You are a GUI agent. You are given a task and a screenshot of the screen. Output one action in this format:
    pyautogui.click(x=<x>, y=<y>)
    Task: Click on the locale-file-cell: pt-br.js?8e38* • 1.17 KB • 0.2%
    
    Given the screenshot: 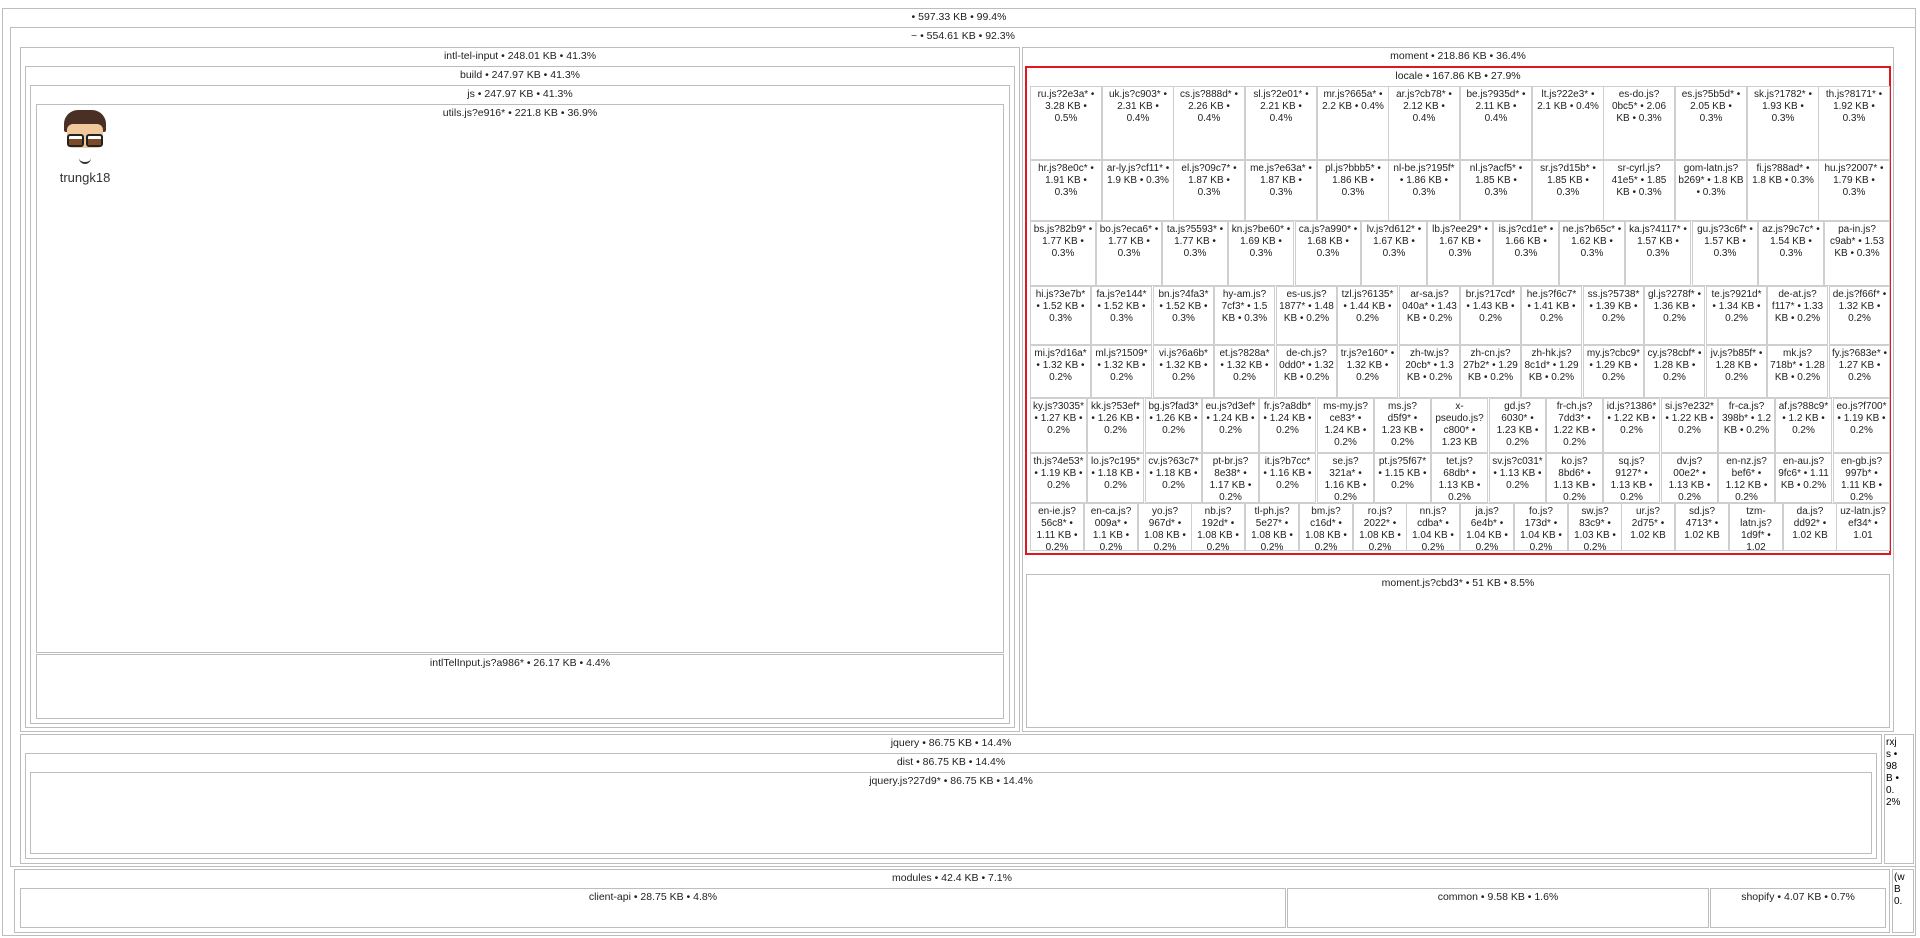 What is the action you would take?
    pyautogui.click(x=1230, y=478)
    